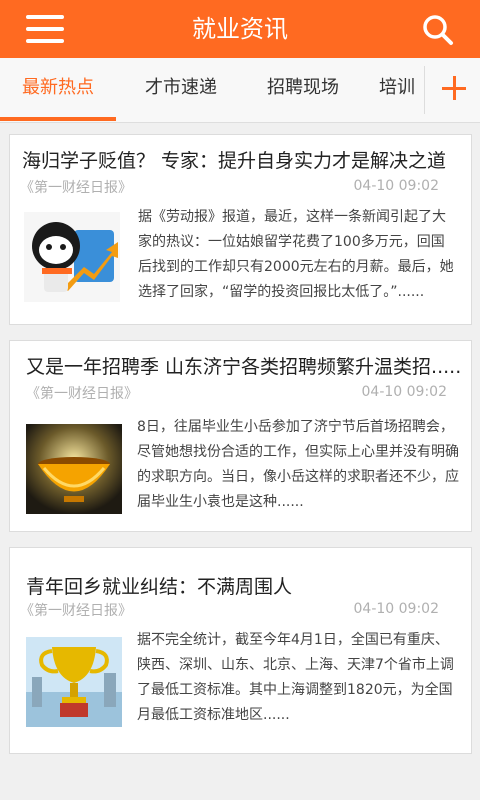 The width and height of the screenshot is (480, 800). I want to click on tab-latest-hot: 最新热点, so click(58, 89).